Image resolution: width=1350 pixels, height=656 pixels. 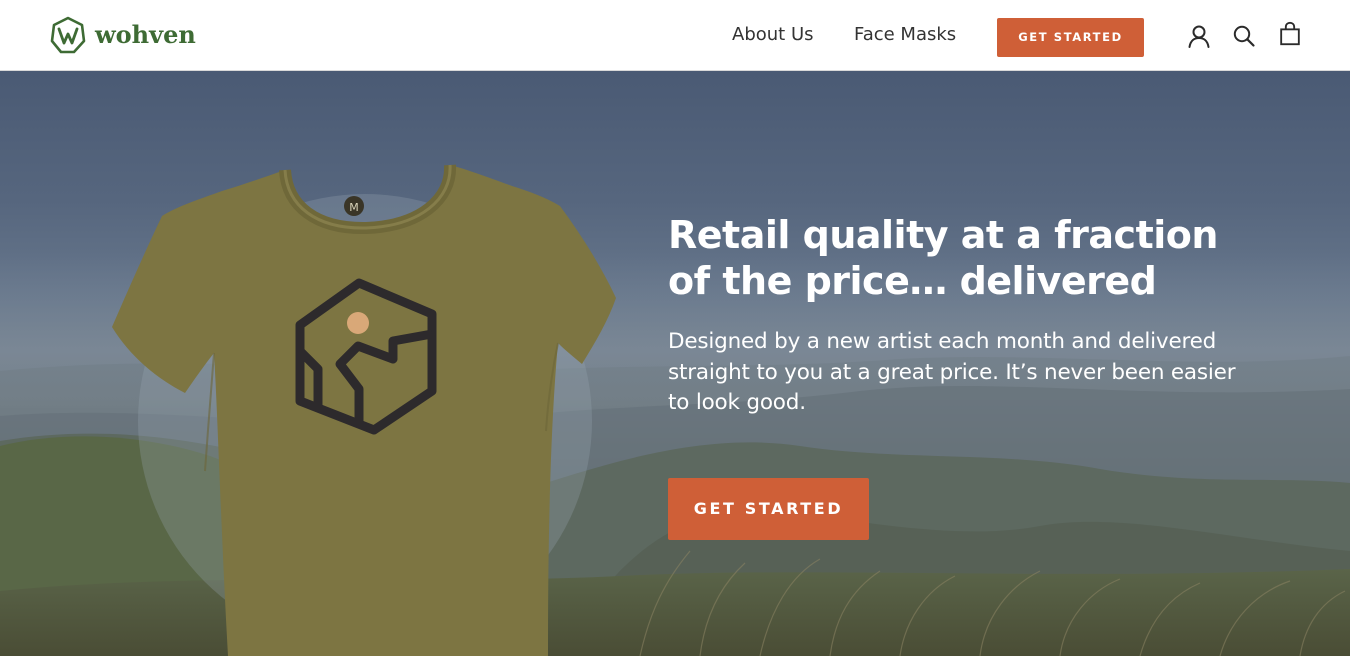 I want to click on header-get-started-button: GET STARTED, so click(x=1070, y=37).